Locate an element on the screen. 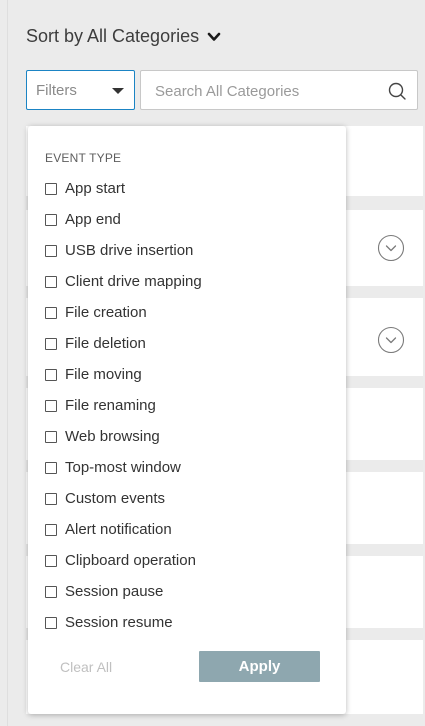 Image resolution: width=425 pixels, height=726 pixels. option-app-end: App end is located at coordinates (123, 219).